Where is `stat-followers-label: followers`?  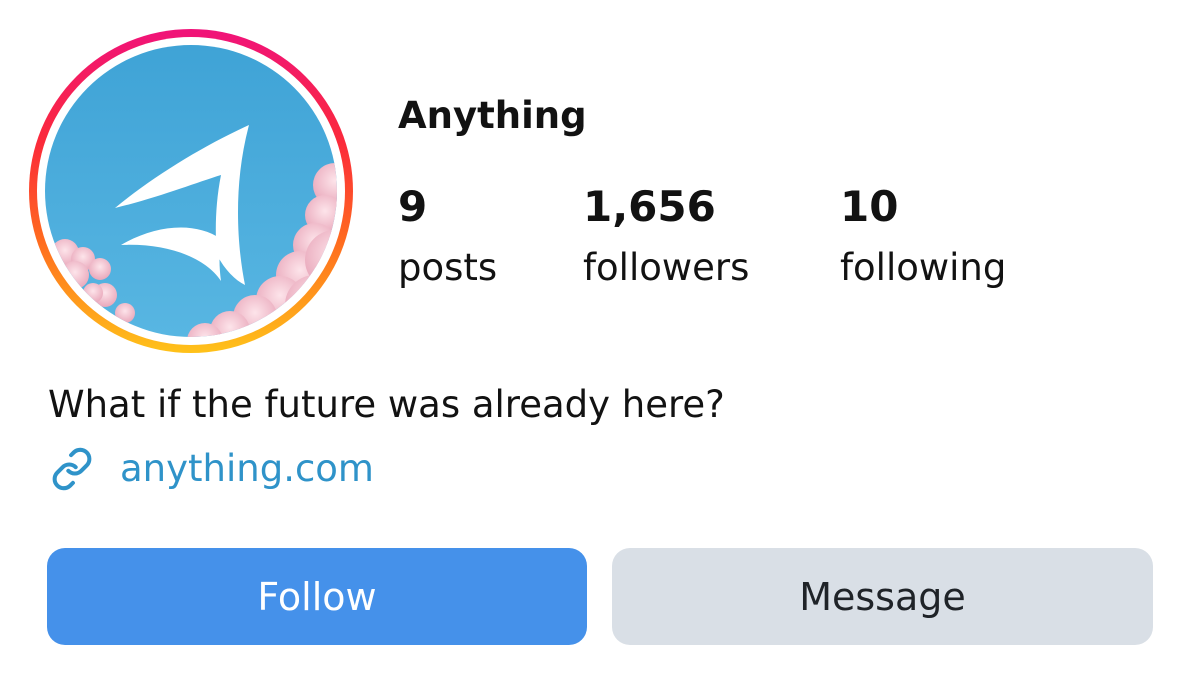
stat-followers-label: followers is located at coordinates (666, 267).